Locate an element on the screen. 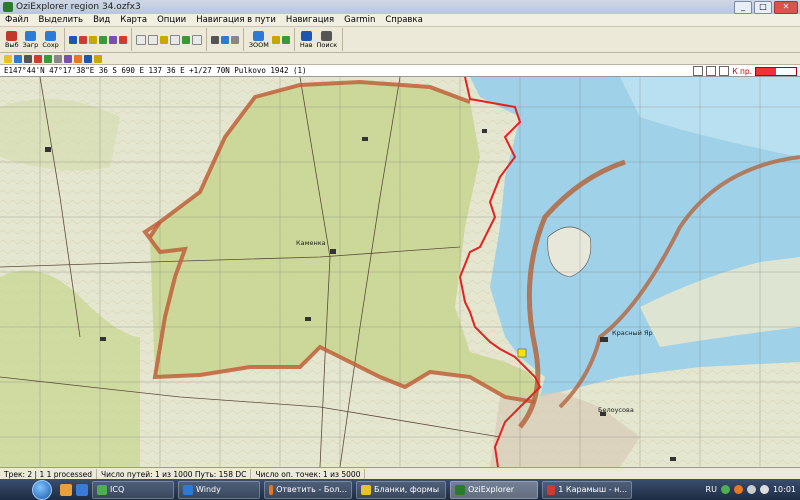 The image size is (800, 500). select-icon is located at coordinates (12, 35).